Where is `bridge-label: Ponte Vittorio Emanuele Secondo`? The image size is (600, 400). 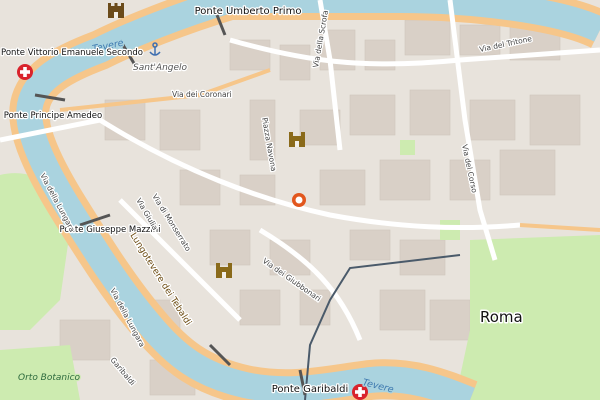 bridge-label: Ponte Vittorio Emanuele Secondo is located at coordinates (72, 53).